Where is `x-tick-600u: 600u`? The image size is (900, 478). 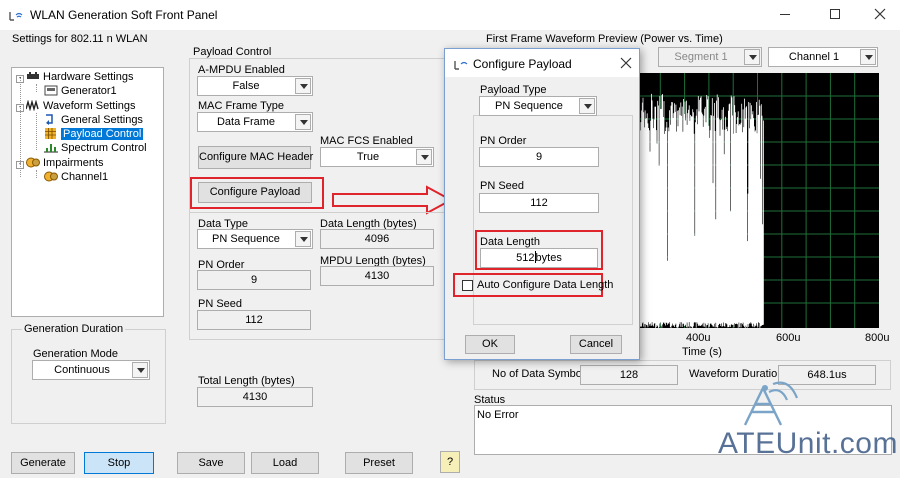 x-tick-600u: 600u is located at coordinates (788, 338).